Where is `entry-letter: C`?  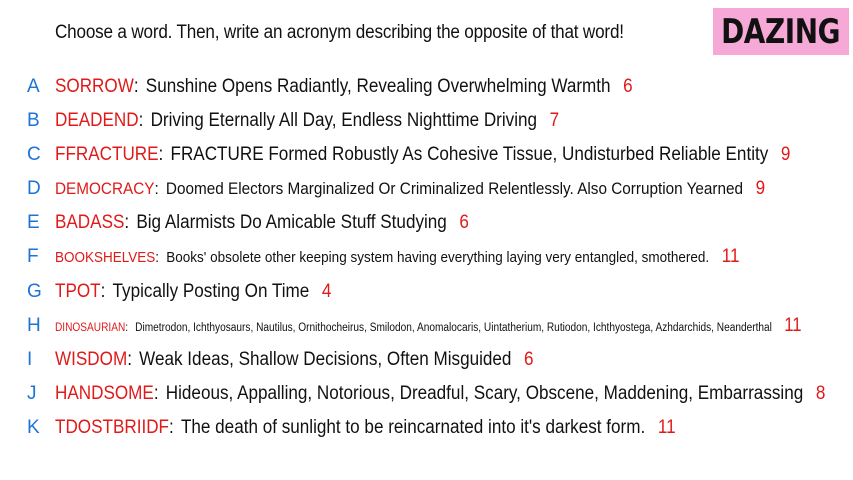
entry-letter: C is located at coordinates (34, 154).